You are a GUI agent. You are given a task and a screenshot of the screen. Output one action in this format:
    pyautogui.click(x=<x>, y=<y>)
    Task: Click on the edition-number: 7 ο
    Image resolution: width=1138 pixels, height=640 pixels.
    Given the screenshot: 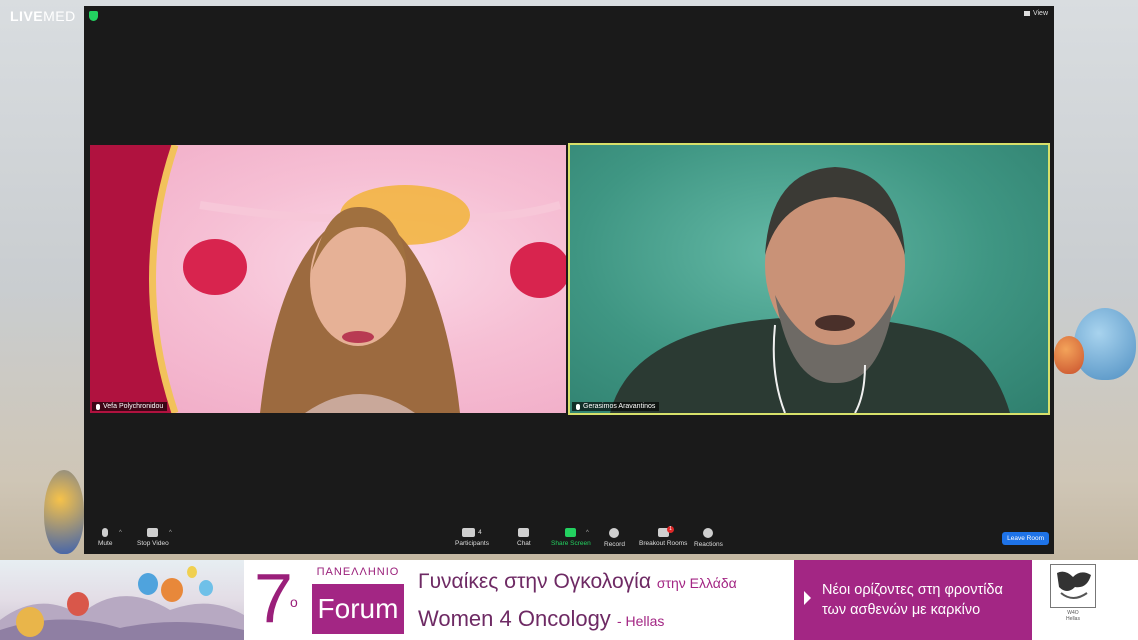 What is the action you would take?
    pyautogui.click(x=279, y=598)
    